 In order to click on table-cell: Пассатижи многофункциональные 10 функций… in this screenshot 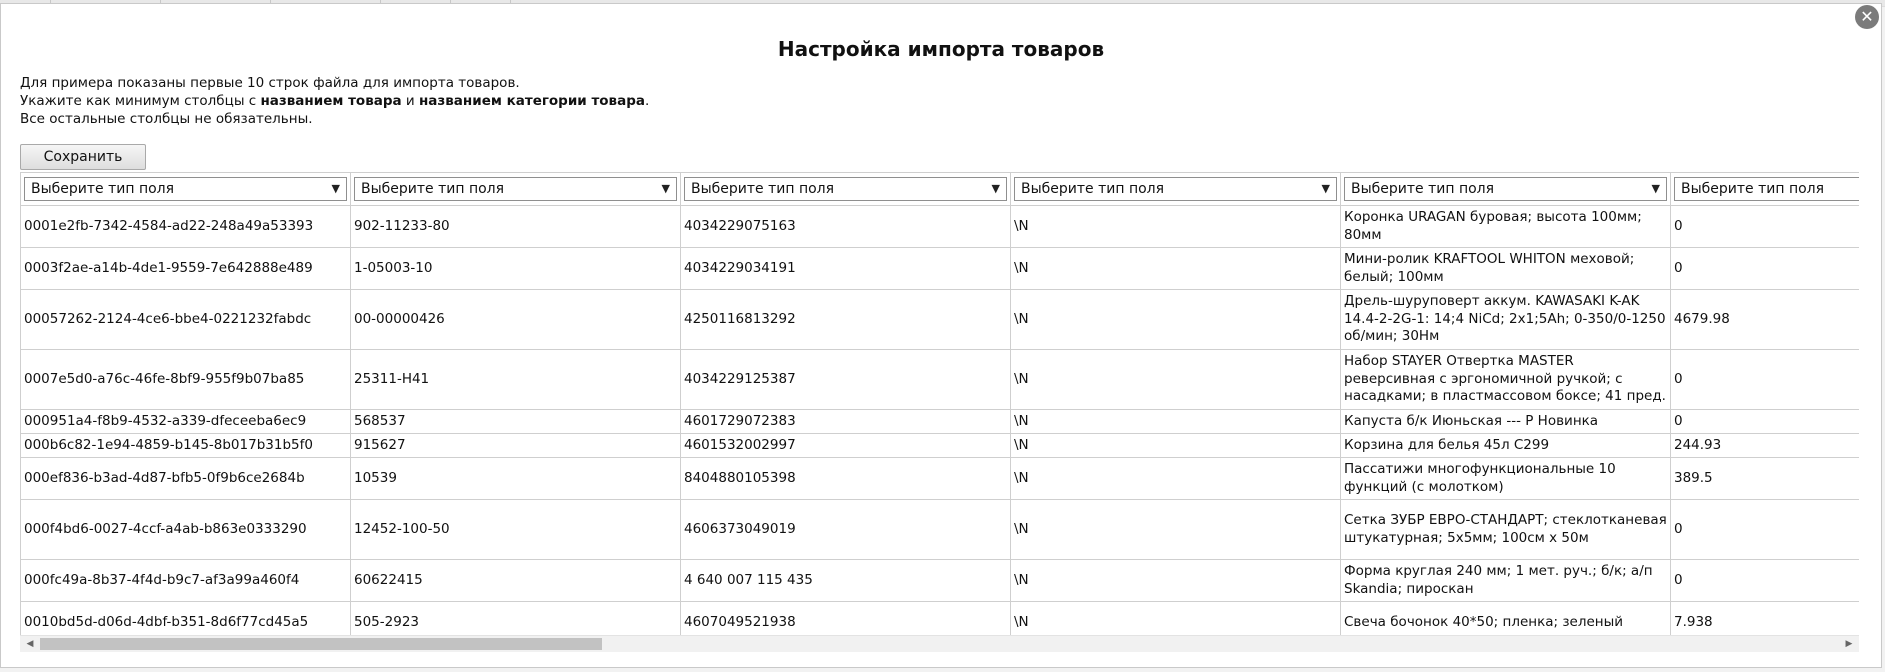, I will do `click(1505, 478)`.